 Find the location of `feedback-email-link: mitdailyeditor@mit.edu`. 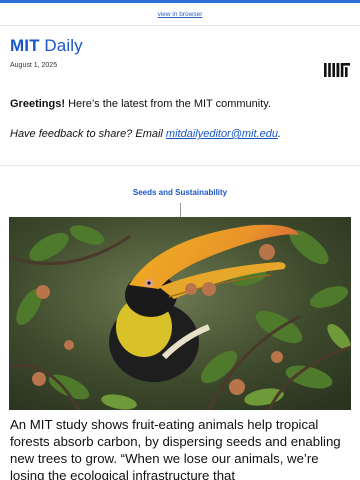

feedback-email-link: mitdailyeditor@mit.edu is located at coordinates (222, 134).